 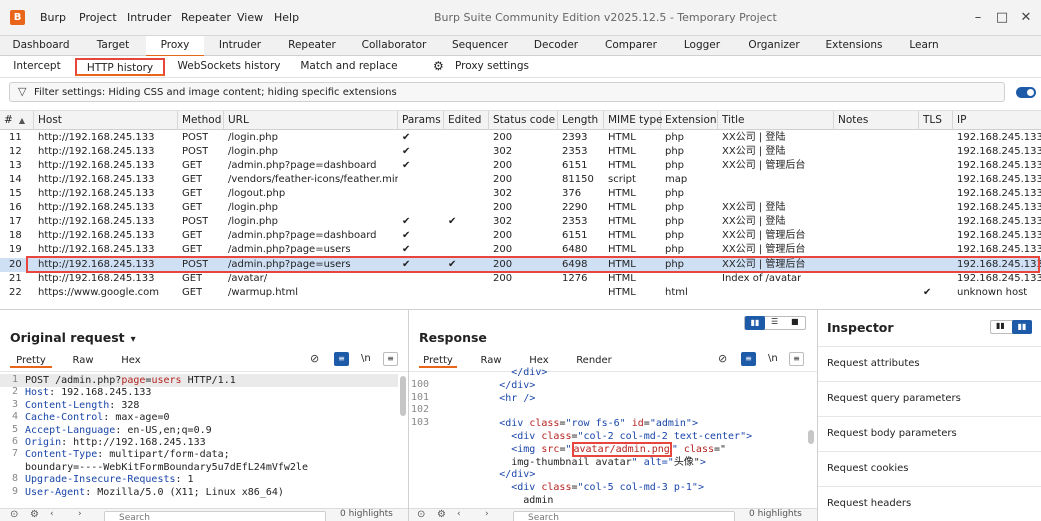 I want to click on tab-dashboard: Dashboard, so click(x=41, y=46).